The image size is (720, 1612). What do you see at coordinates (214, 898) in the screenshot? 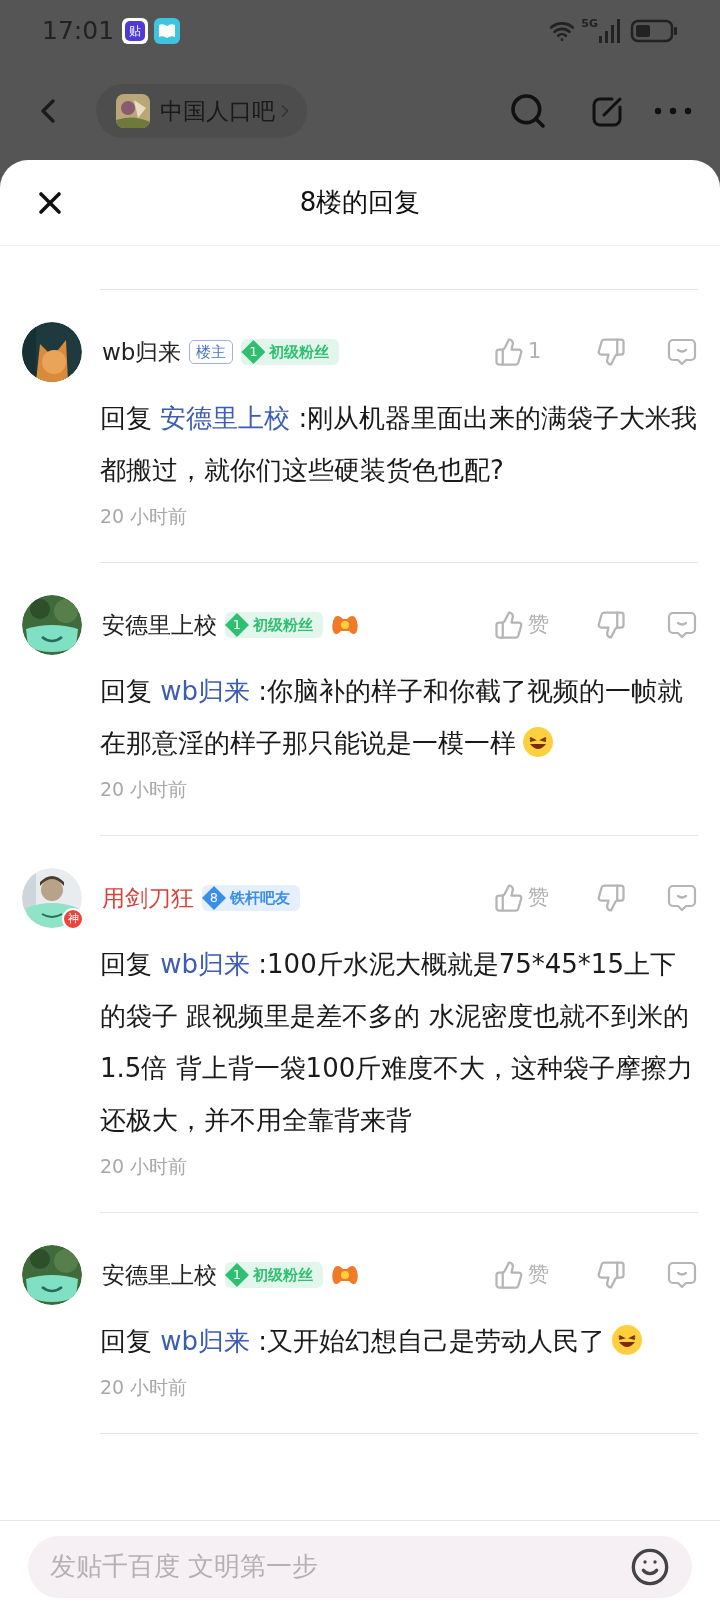
I see `level-number: 8` at bounding box center [214, 898].